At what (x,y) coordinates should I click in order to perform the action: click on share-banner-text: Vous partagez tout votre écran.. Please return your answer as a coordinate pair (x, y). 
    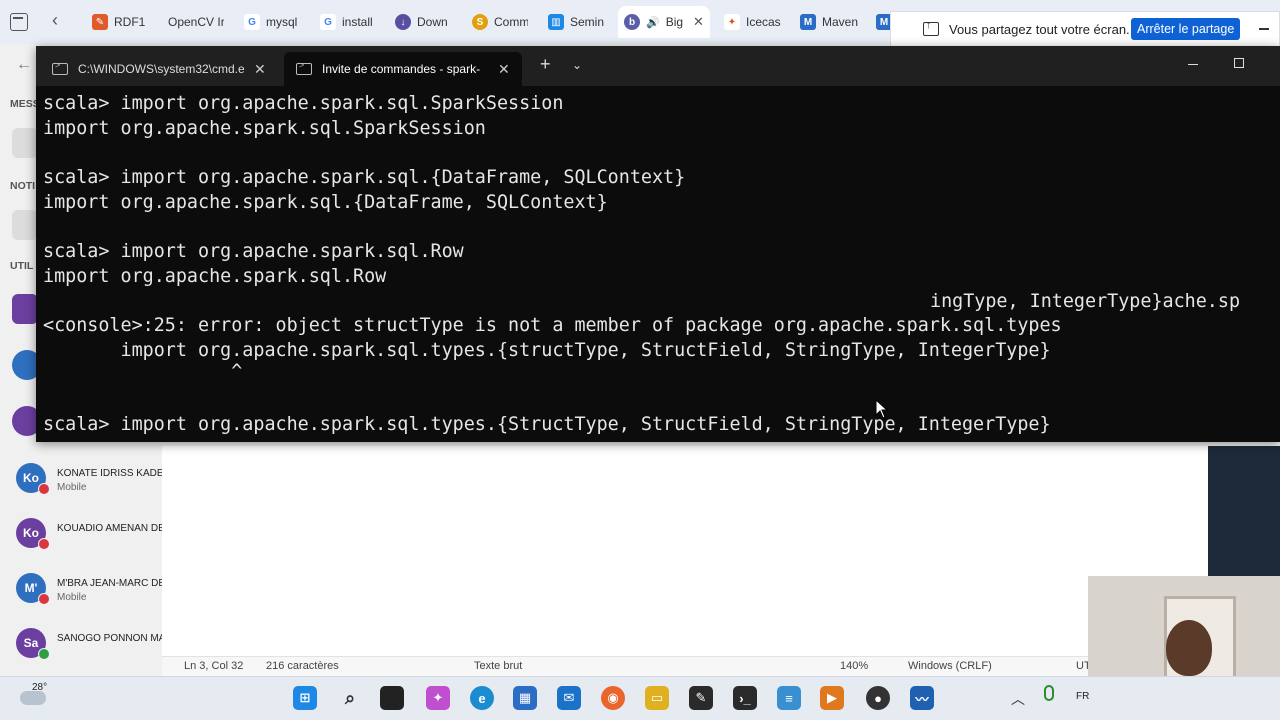
    Looking at the image, I should click on (1039, 29).